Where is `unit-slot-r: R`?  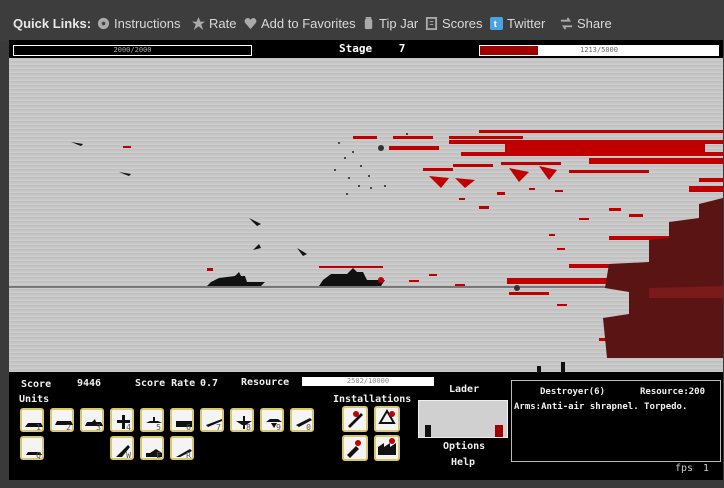 unit-slot-r: R is located at coordinates (182, 448).